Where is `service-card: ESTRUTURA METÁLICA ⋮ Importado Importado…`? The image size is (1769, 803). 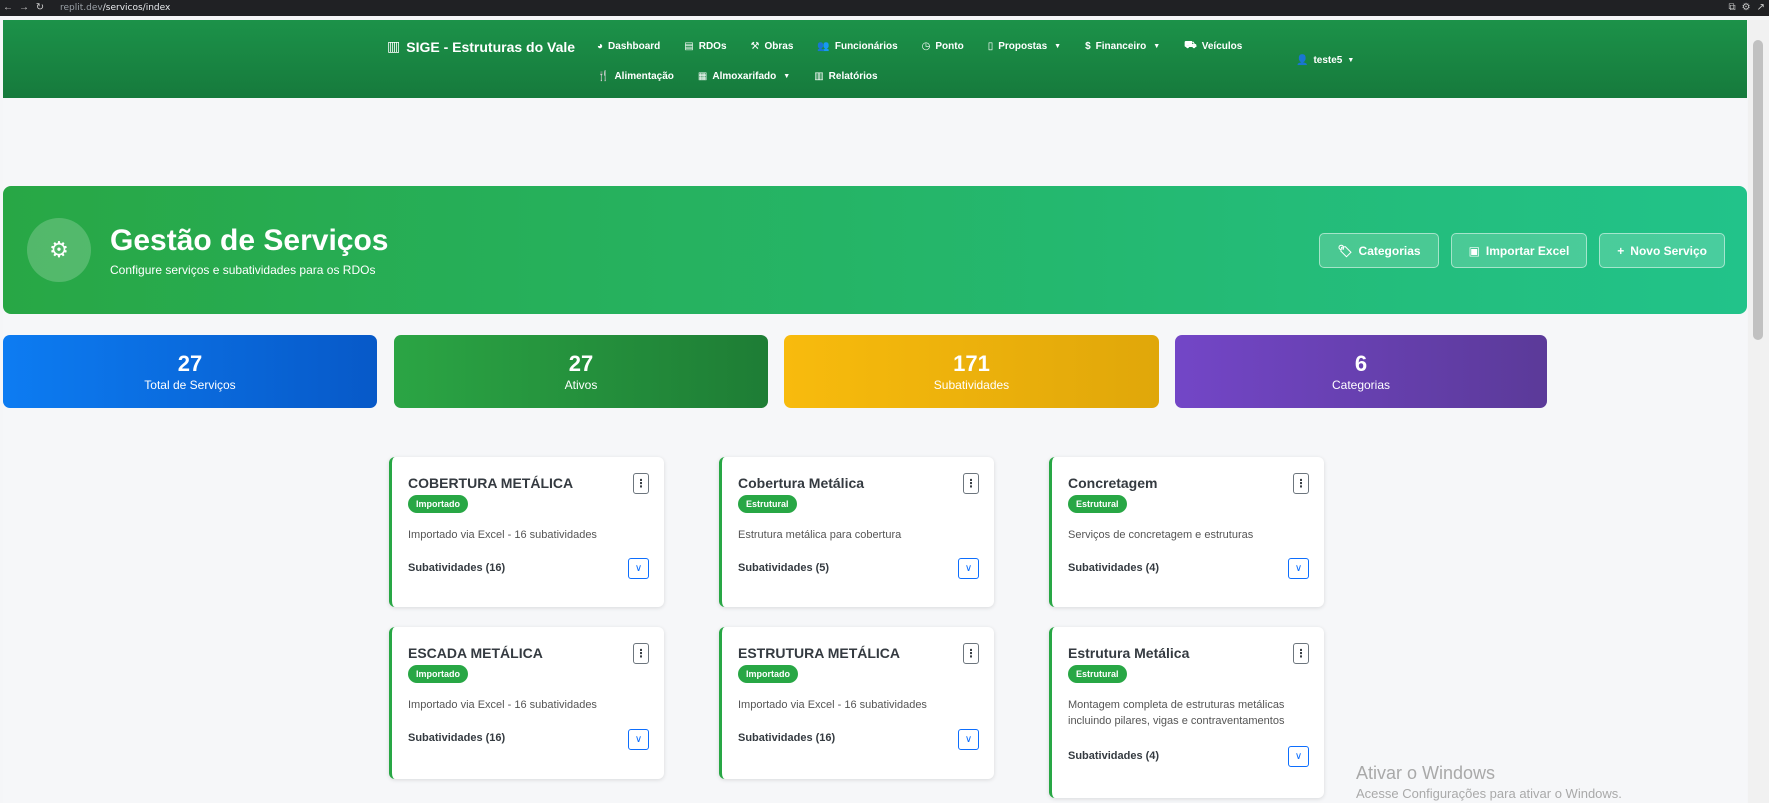
service-card: ESTRUTURA METÁLICA ⋮ Importado Importado… is located at coordinates (856, 703).